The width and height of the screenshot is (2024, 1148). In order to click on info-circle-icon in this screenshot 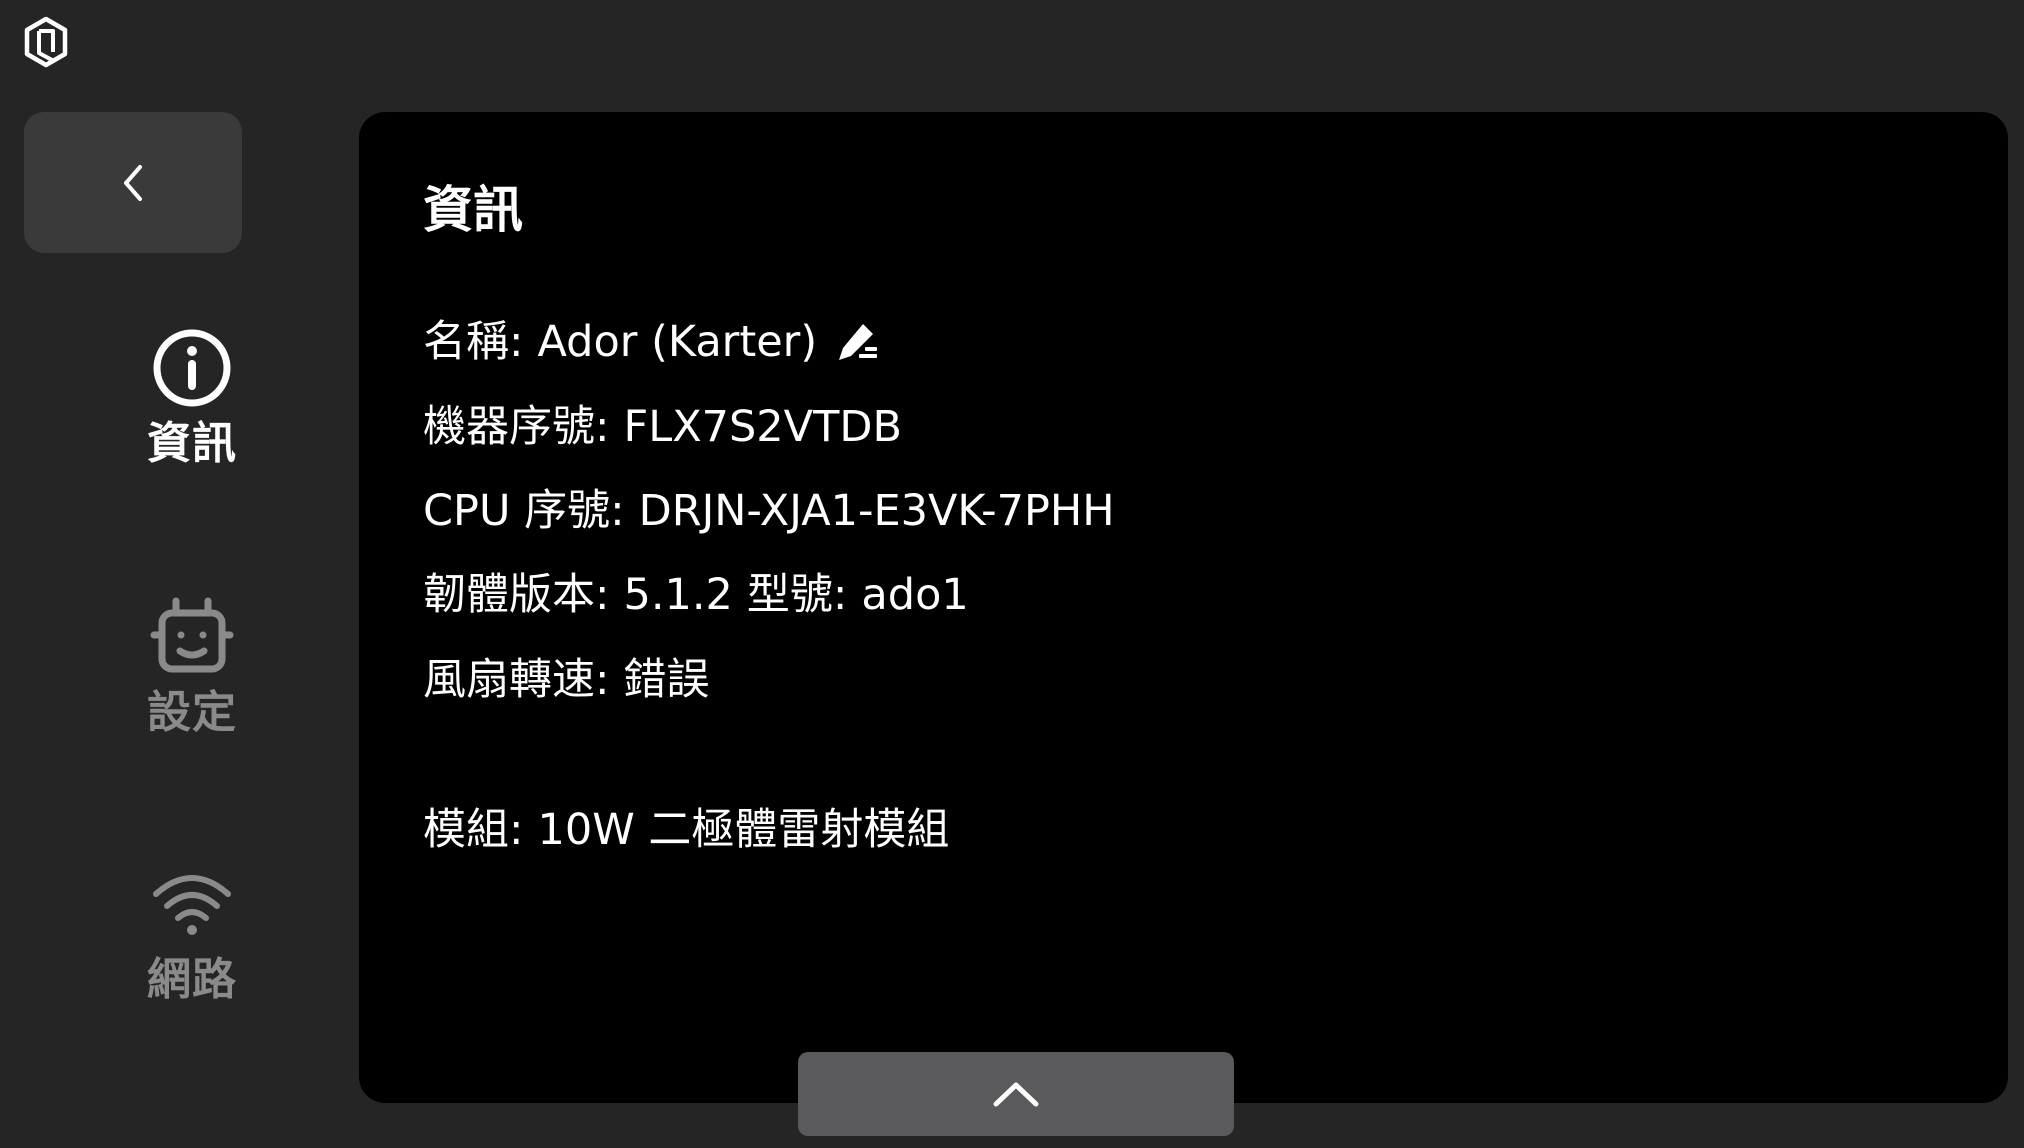, I will do `click(192, 368)`.